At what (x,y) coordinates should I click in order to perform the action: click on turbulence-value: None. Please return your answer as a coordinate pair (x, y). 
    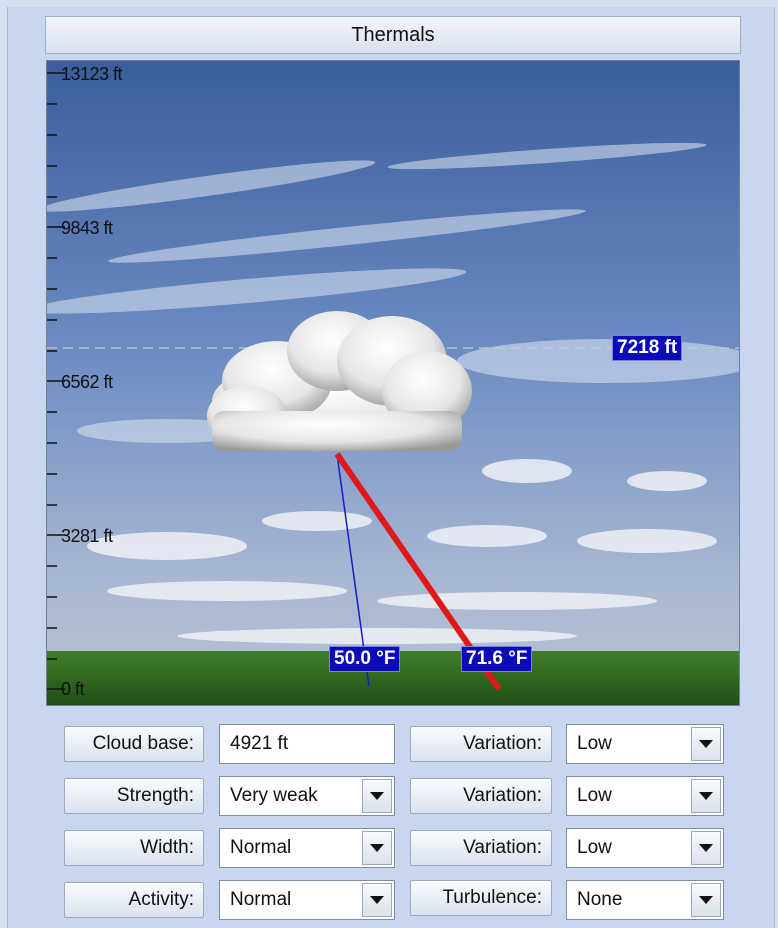
    Looking at the image, I should click on (600, 899).